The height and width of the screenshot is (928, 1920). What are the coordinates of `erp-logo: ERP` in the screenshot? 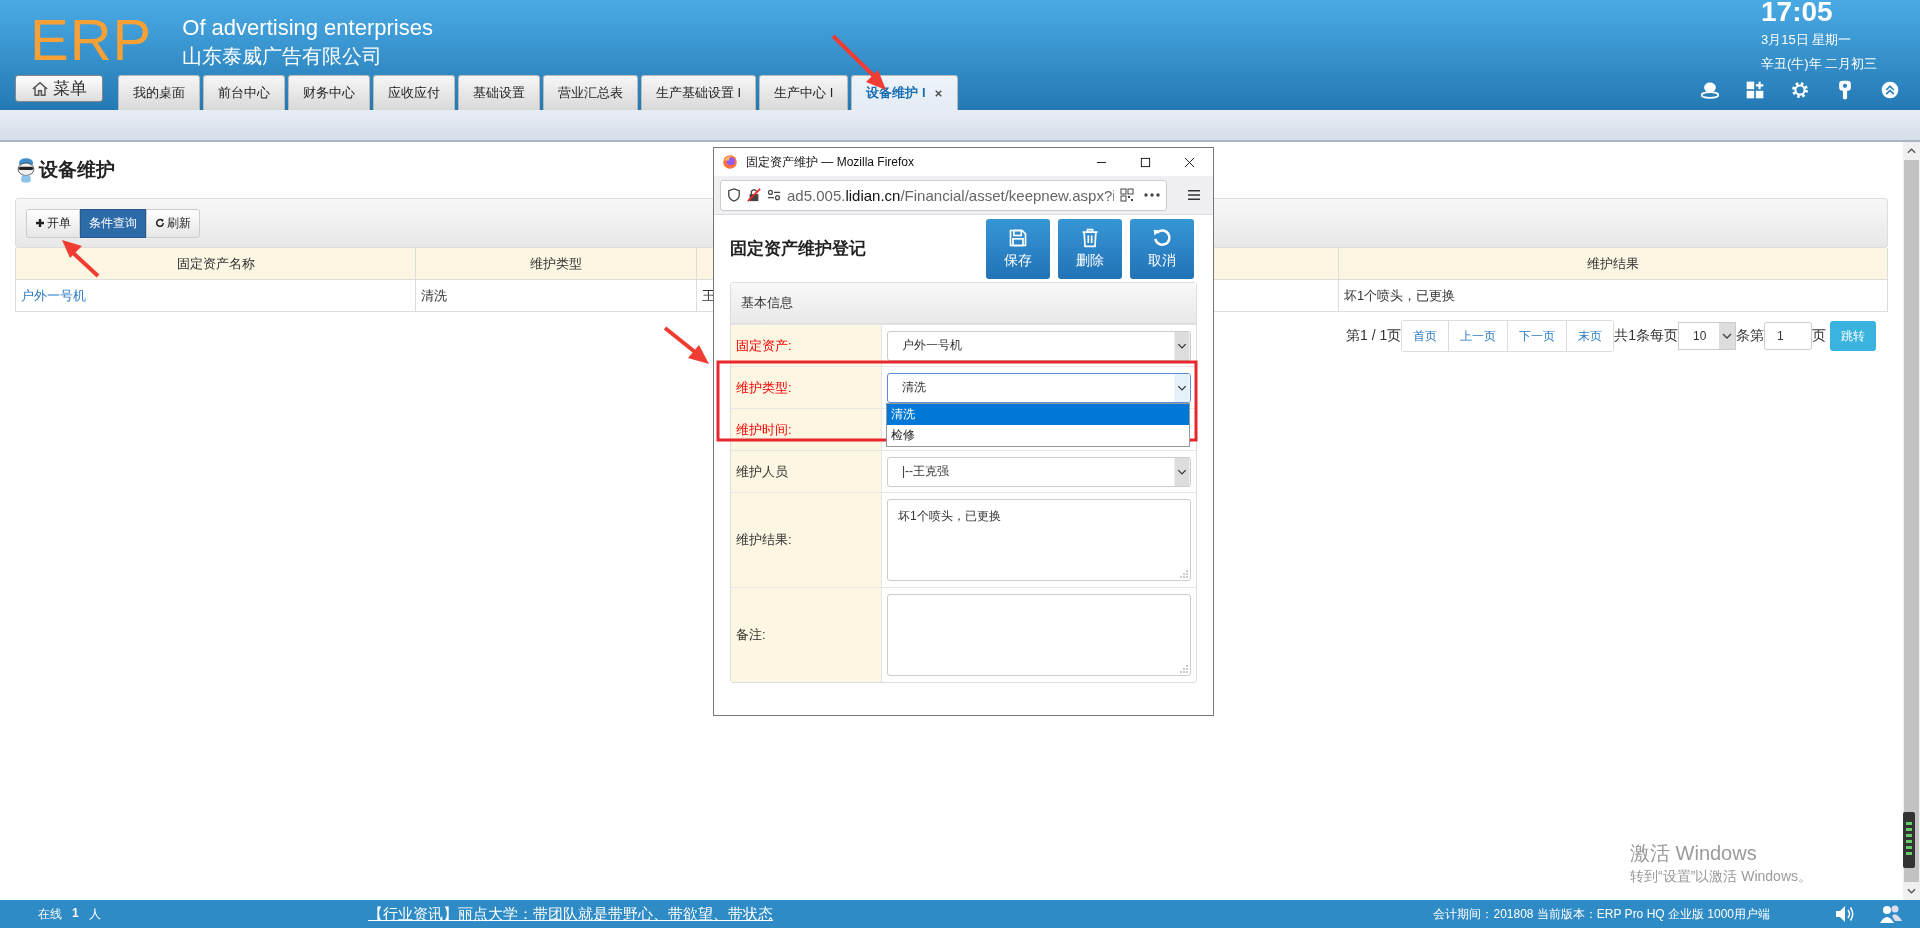 It's located at (91, 40).